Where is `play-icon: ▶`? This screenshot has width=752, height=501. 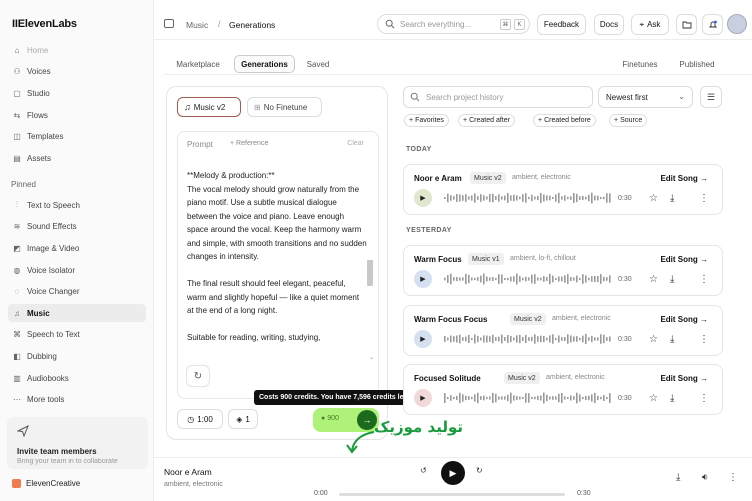 play-icon: ▶ is located at coordinates (423, 279).